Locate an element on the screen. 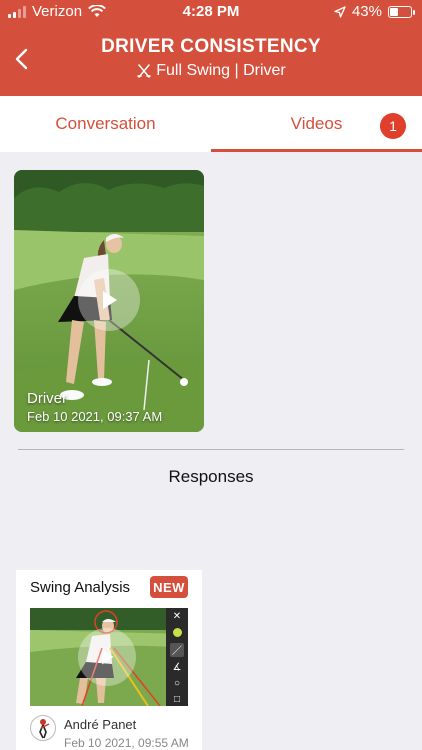  response-thumbnail: ✕ ／ ∡ ○ □ is located at coordinates (109, 657).